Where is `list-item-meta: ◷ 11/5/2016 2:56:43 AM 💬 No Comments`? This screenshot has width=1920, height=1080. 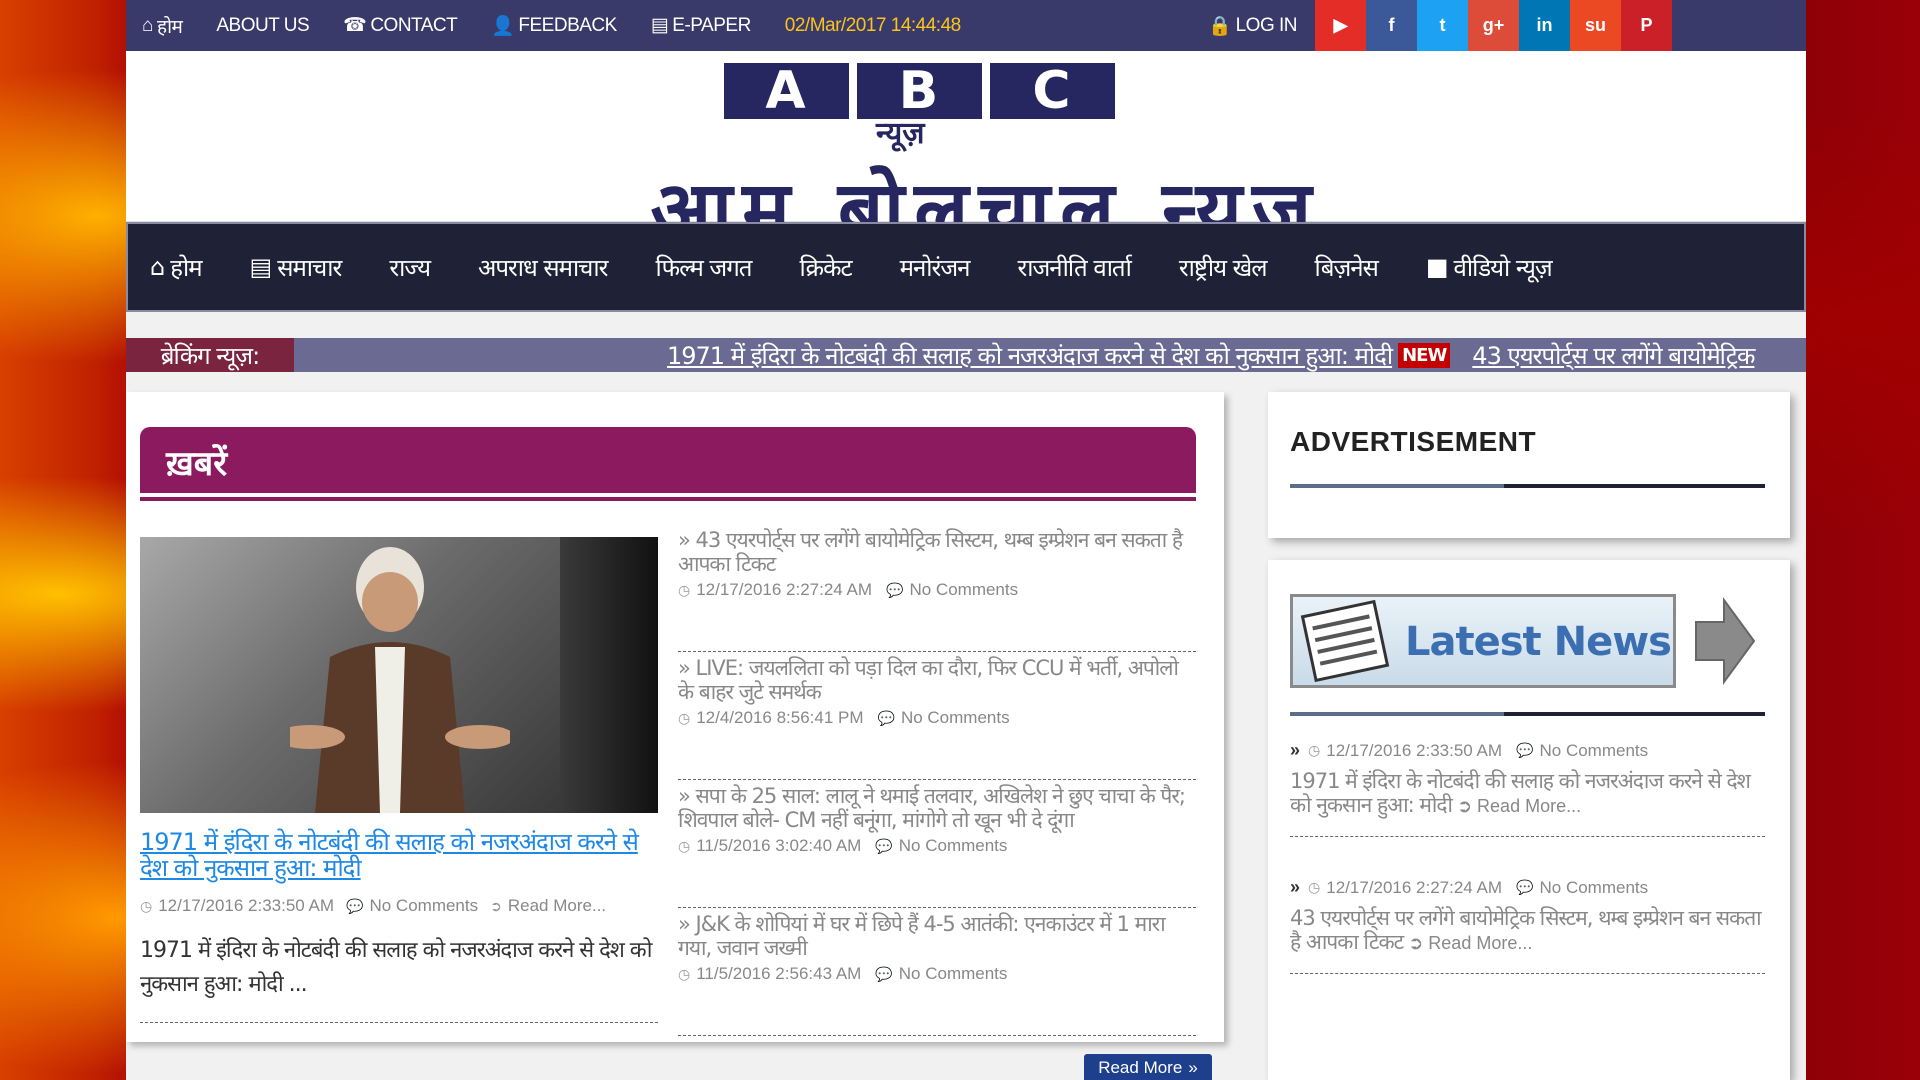 list-item-meta: ◷ 11/5/2016 2:56:43 AM 💬 No Comments is located at coordinates (843, 973).